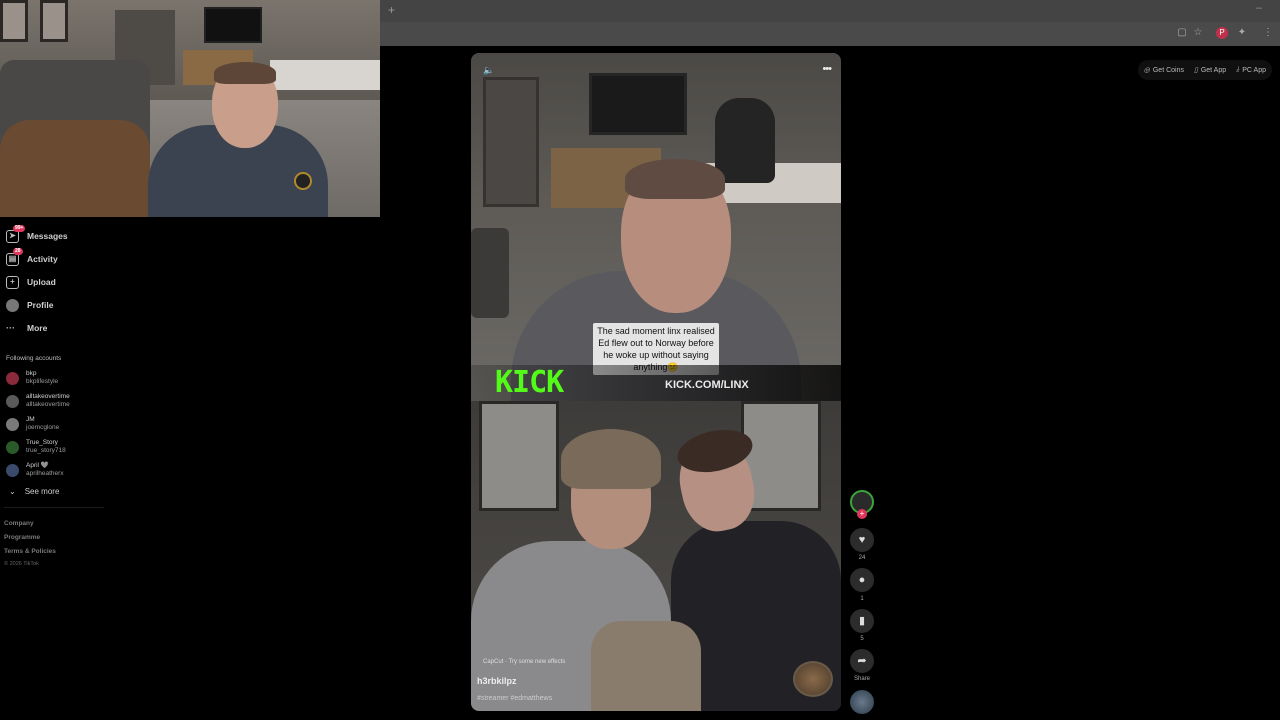  I want to click on save-count: 5, so click(862, 639).